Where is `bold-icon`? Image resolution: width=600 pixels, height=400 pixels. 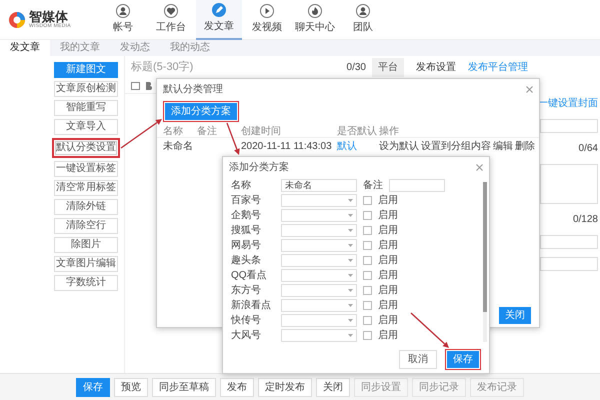 bold-icon is located at coordinates (148, 86).